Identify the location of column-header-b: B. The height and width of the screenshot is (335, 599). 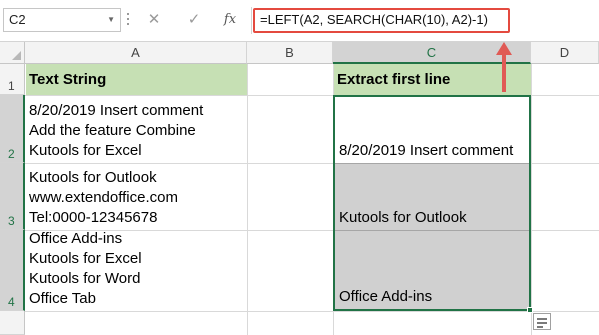
(290, 53).